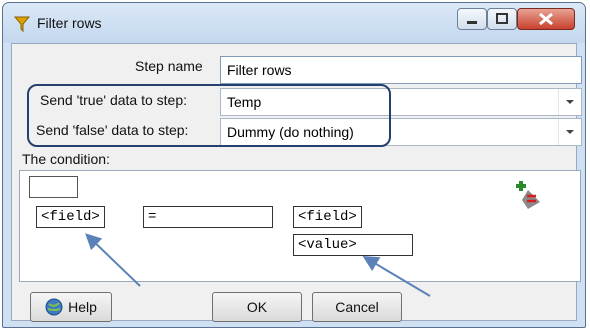  I want to click on close-button, so click(546, 19).